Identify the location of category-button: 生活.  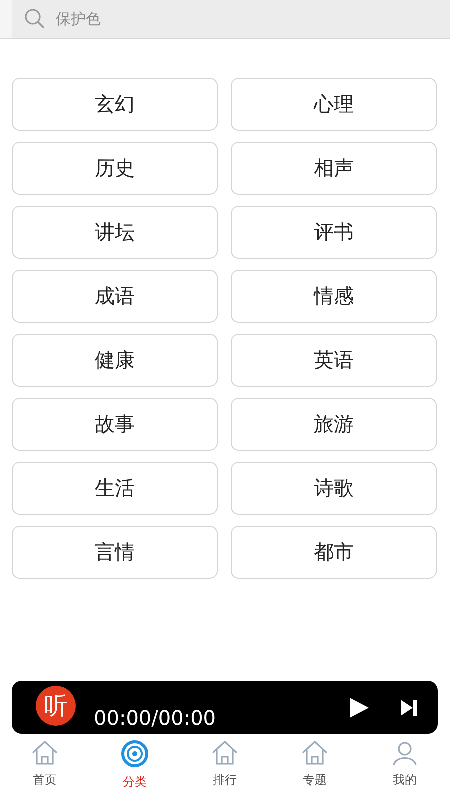
(115, 488).